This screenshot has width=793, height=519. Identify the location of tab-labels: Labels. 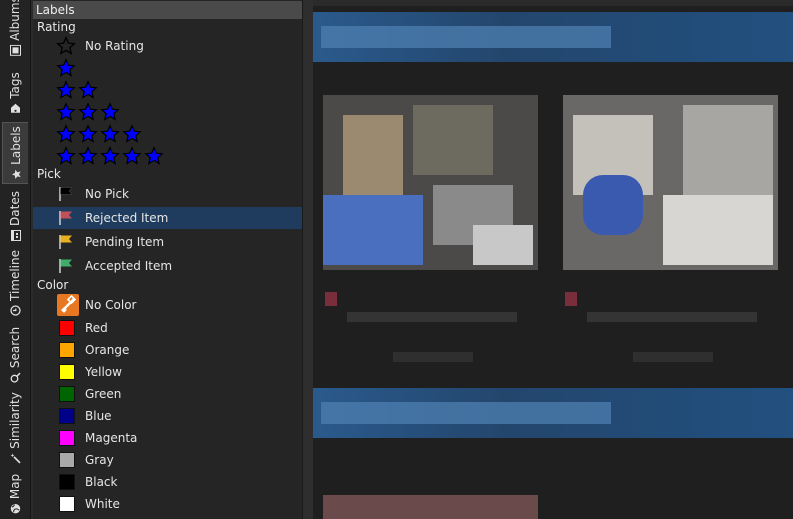
(15, 153).